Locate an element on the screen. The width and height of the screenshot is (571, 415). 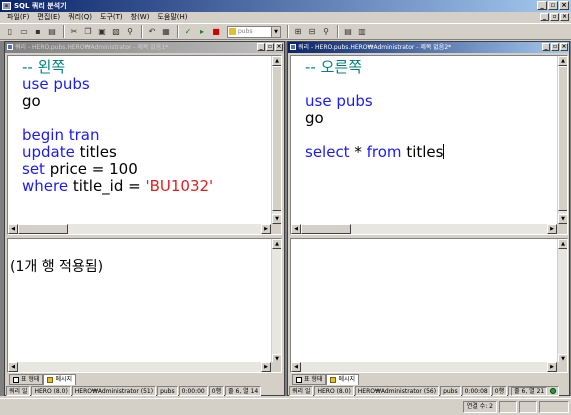
menu-query: 쿼리(Q) is located at coordinates (80, 17).